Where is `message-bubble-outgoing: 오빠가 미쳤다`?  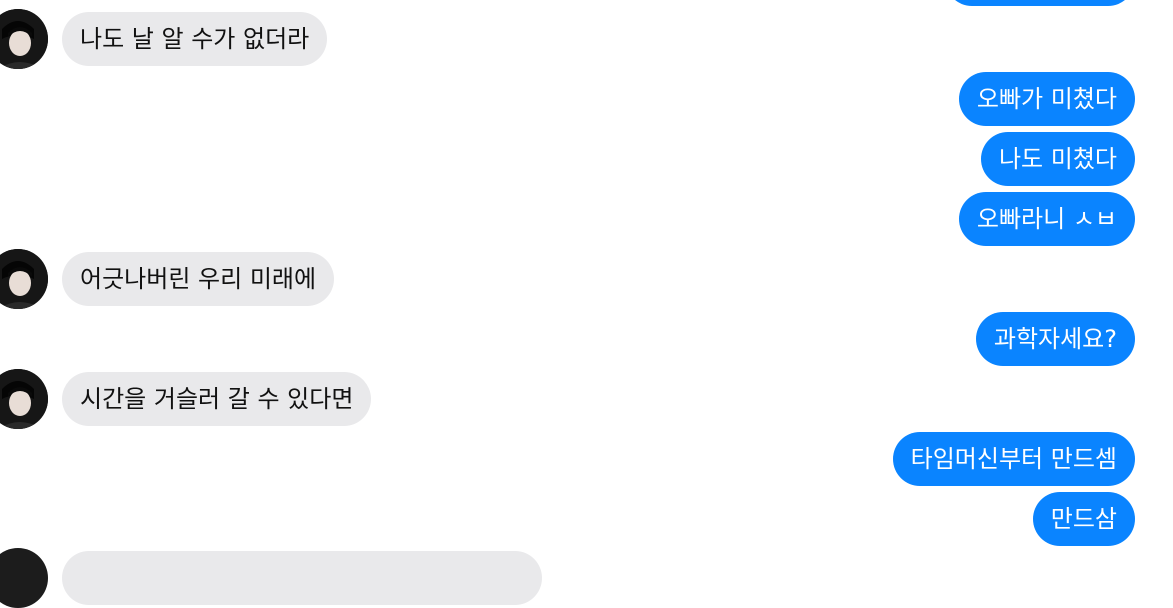
message-bubble-outgoing: 오빠가 미쳤다 is located at coordinates (1046, 99).